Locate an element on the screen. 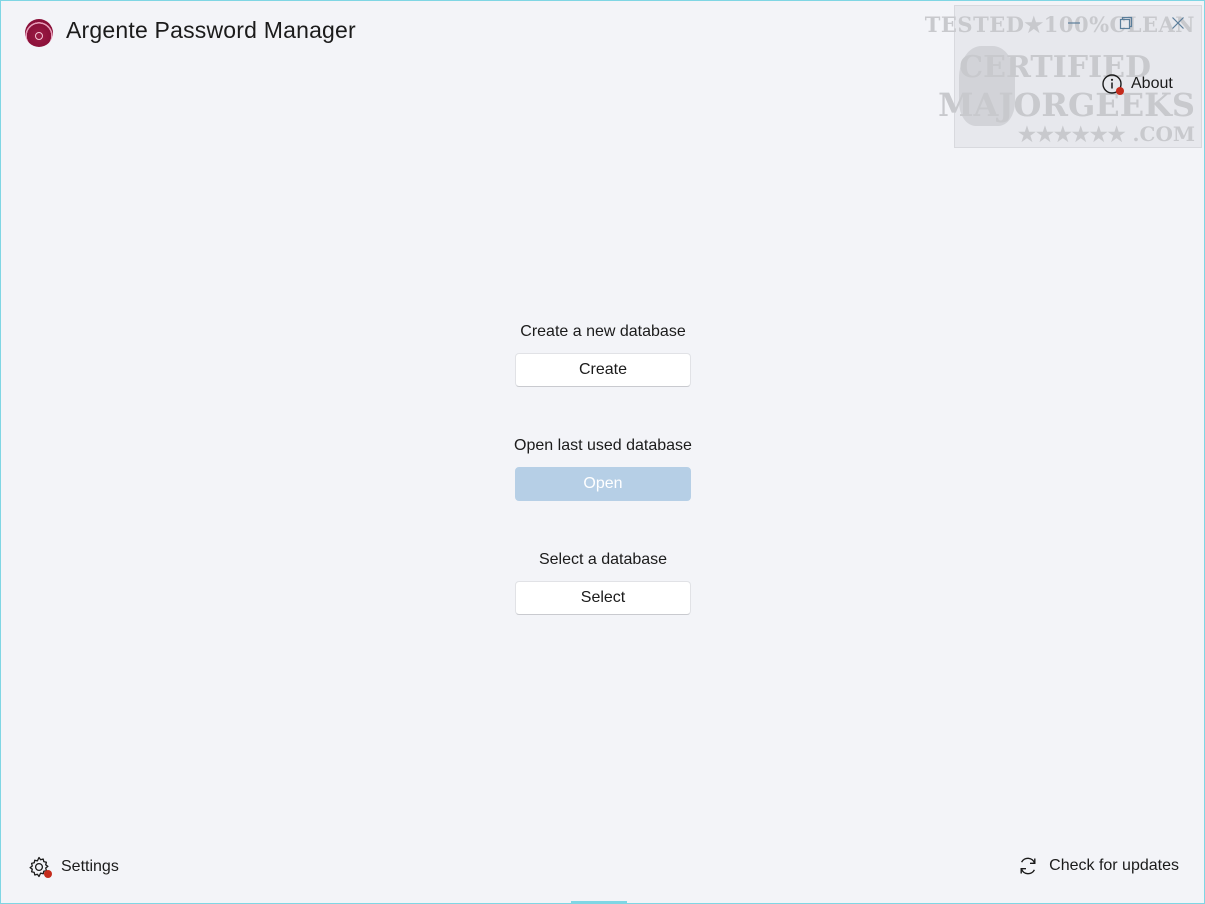 Image resolution: width=1205 pixels, height=904 pixels. gear-icon is located at coordinates (39, 867).